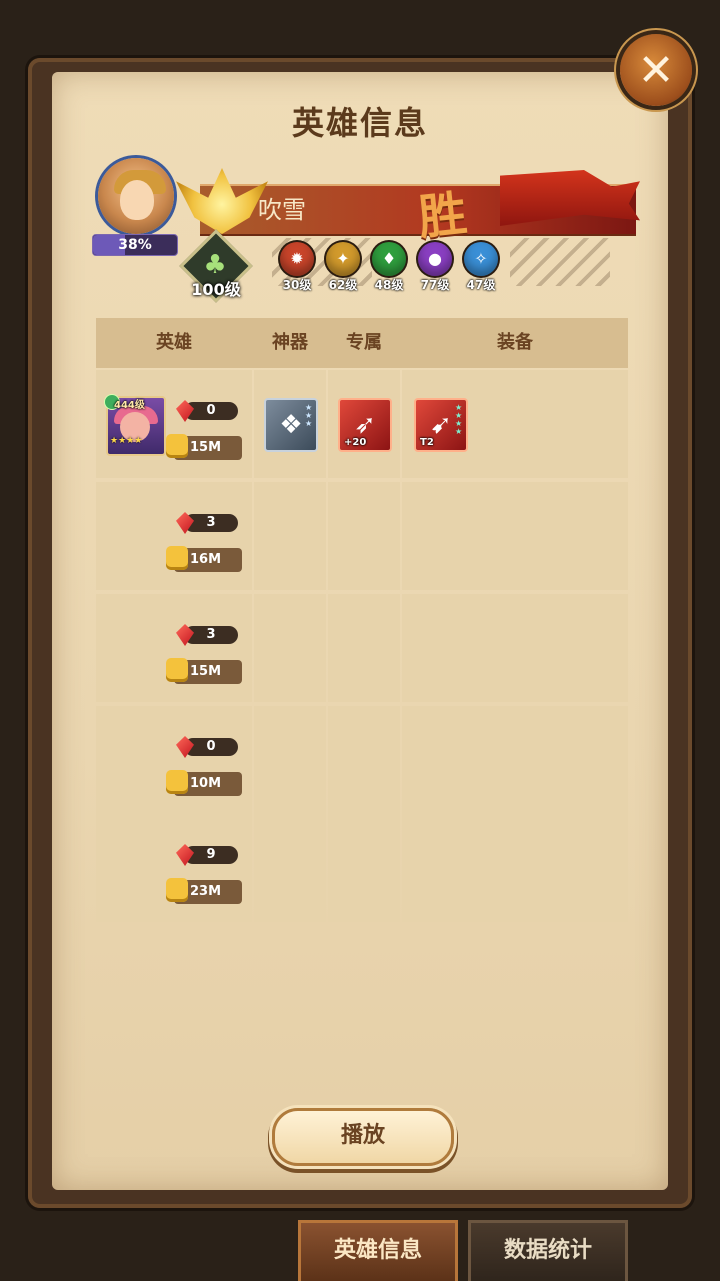 Image resolution: width=720 pixels, height=1281 pixels. I want to click on table-row: 0 10M, so click(362, 760).